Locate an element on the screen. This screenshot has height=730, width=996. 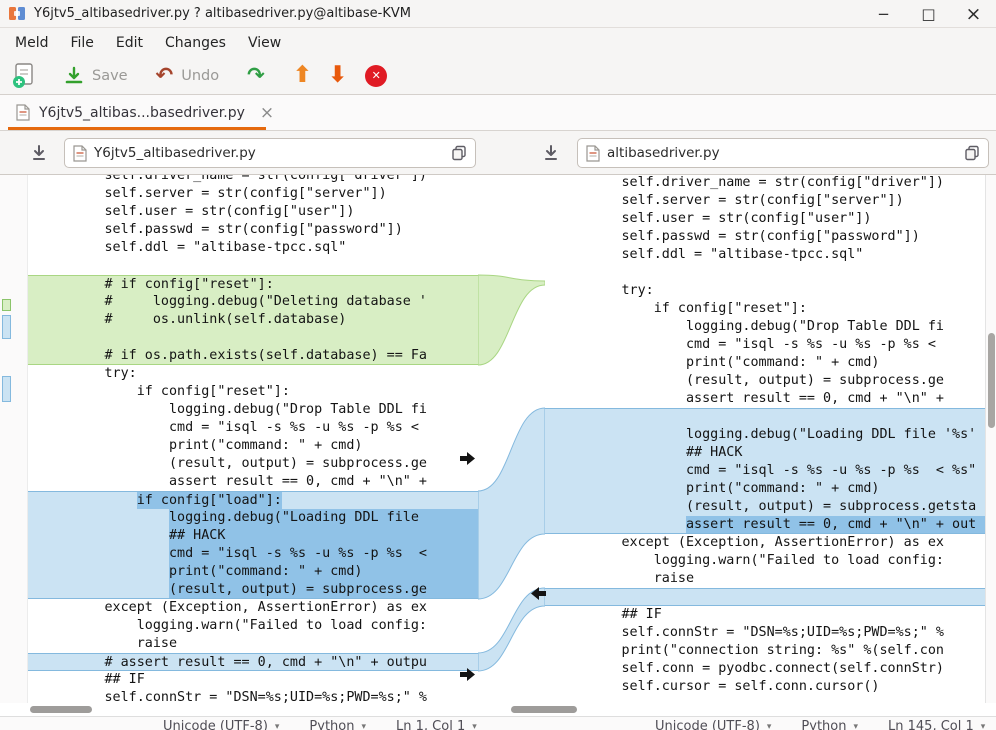
code-line: ## IF is located at coordinates (92, 679).